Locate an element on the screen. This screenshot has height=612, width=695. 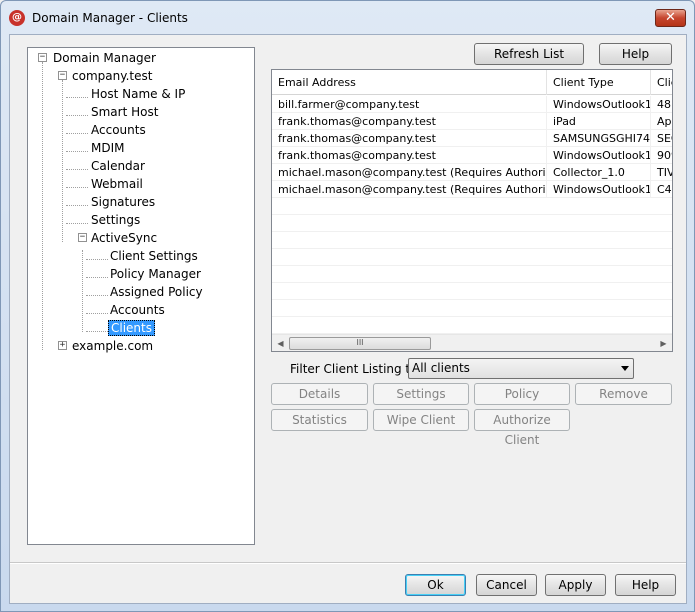
scroll-thumb-grip: III is located at coordinates (360, 342).